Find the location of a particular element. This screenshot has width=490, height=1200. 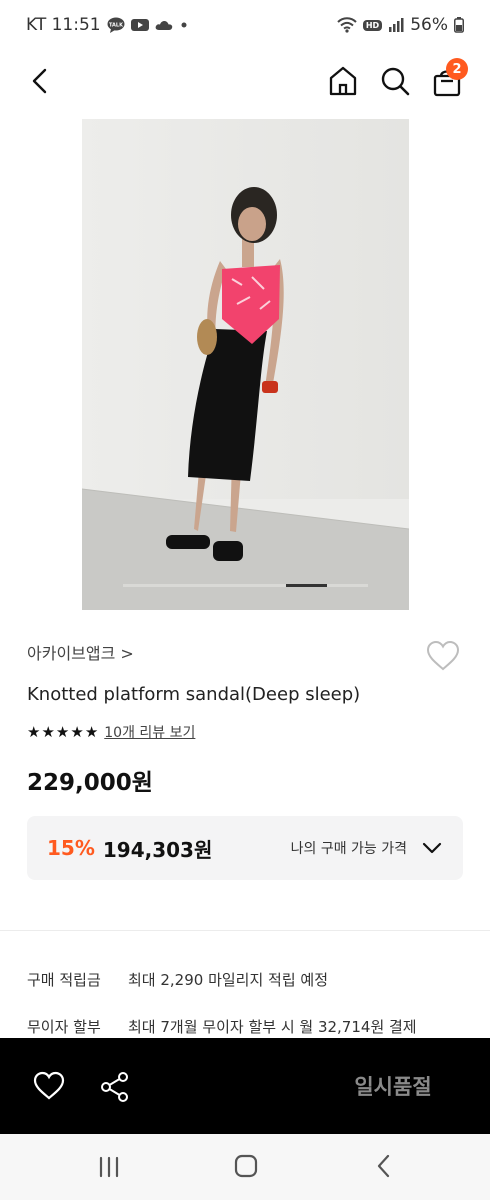

system-nav-bar is located at coordinates (245, 1167).